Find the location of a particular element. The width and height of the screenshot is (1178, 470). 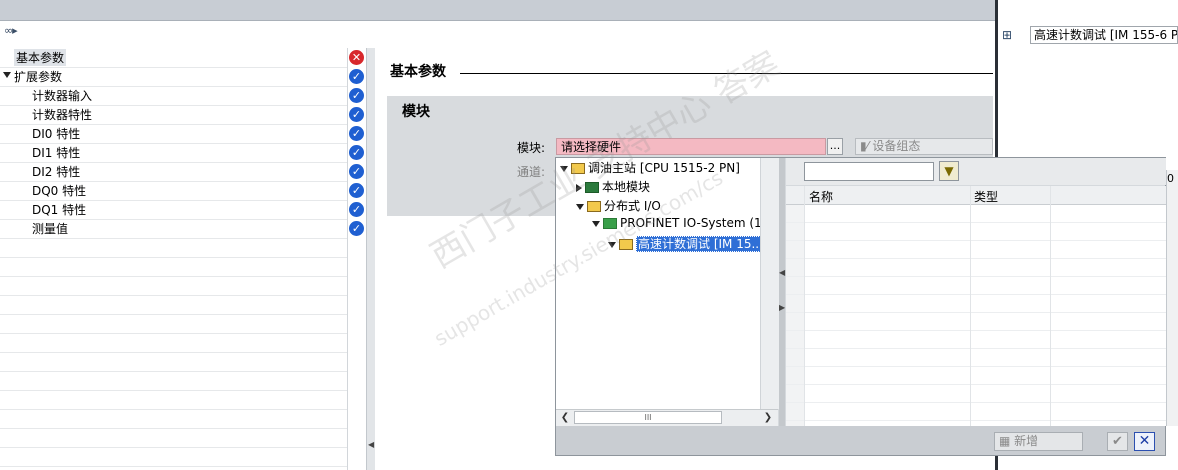

new-button: ▦ 新增 is located at coordinates (1038, 441).